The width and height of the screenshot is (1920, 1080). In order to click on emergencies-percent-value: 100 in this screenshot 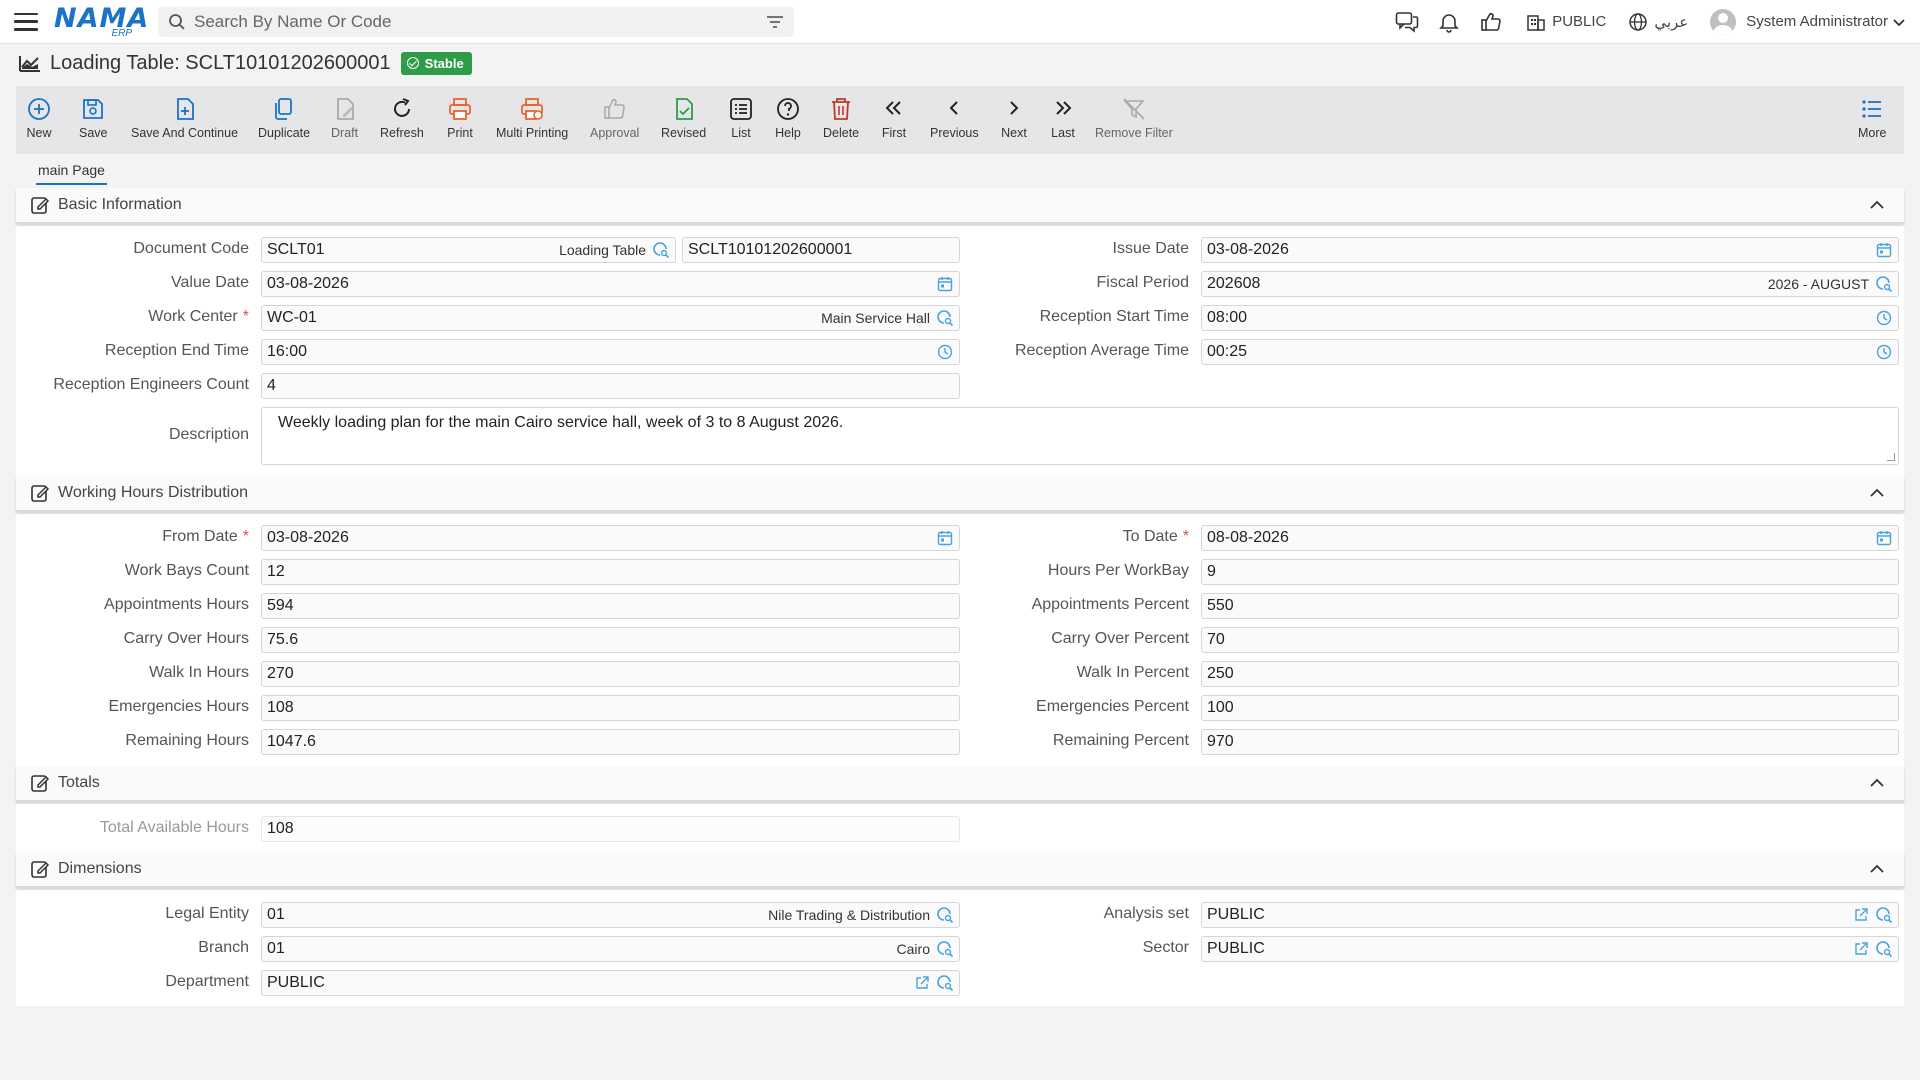, I will do `click(1220, 707)`.